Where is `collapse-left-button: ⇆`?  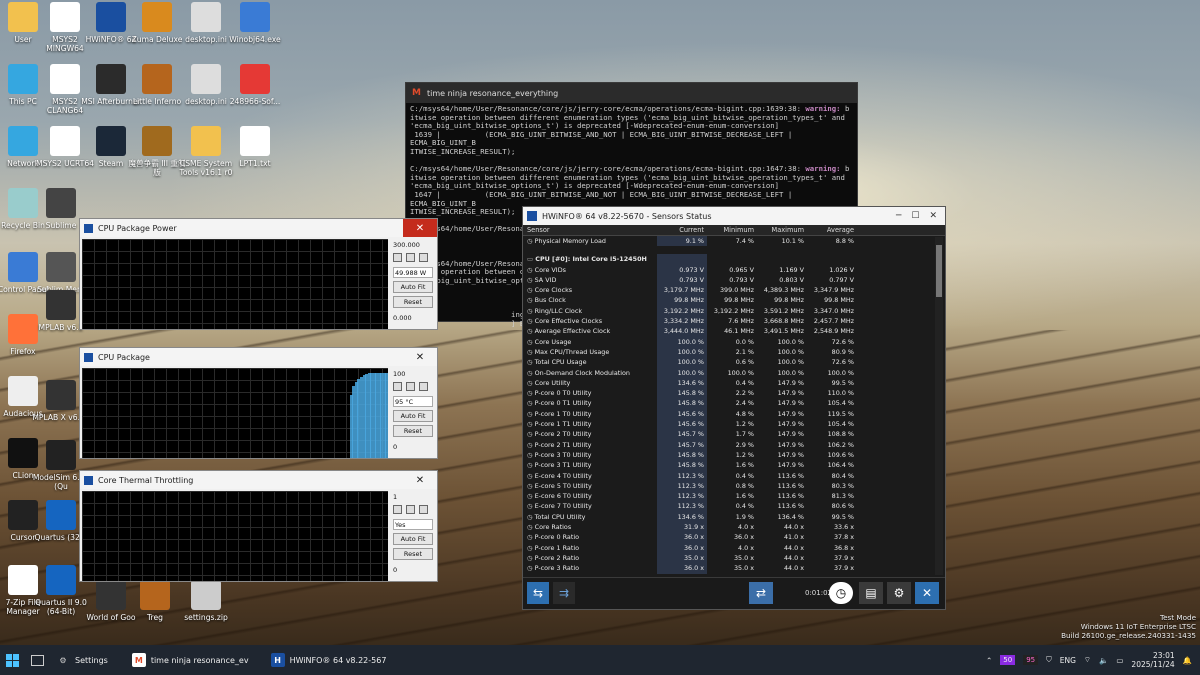
collapse-left-button: ⇆ is located at coordinates (538, 593).